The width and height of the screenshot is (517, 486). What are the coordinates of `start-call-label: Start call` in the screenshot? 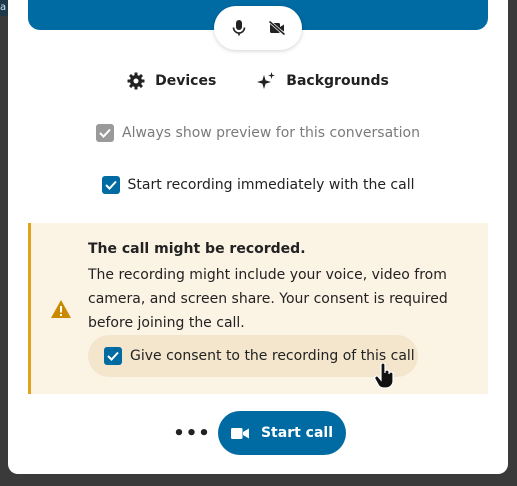 It's located at (297, 433).